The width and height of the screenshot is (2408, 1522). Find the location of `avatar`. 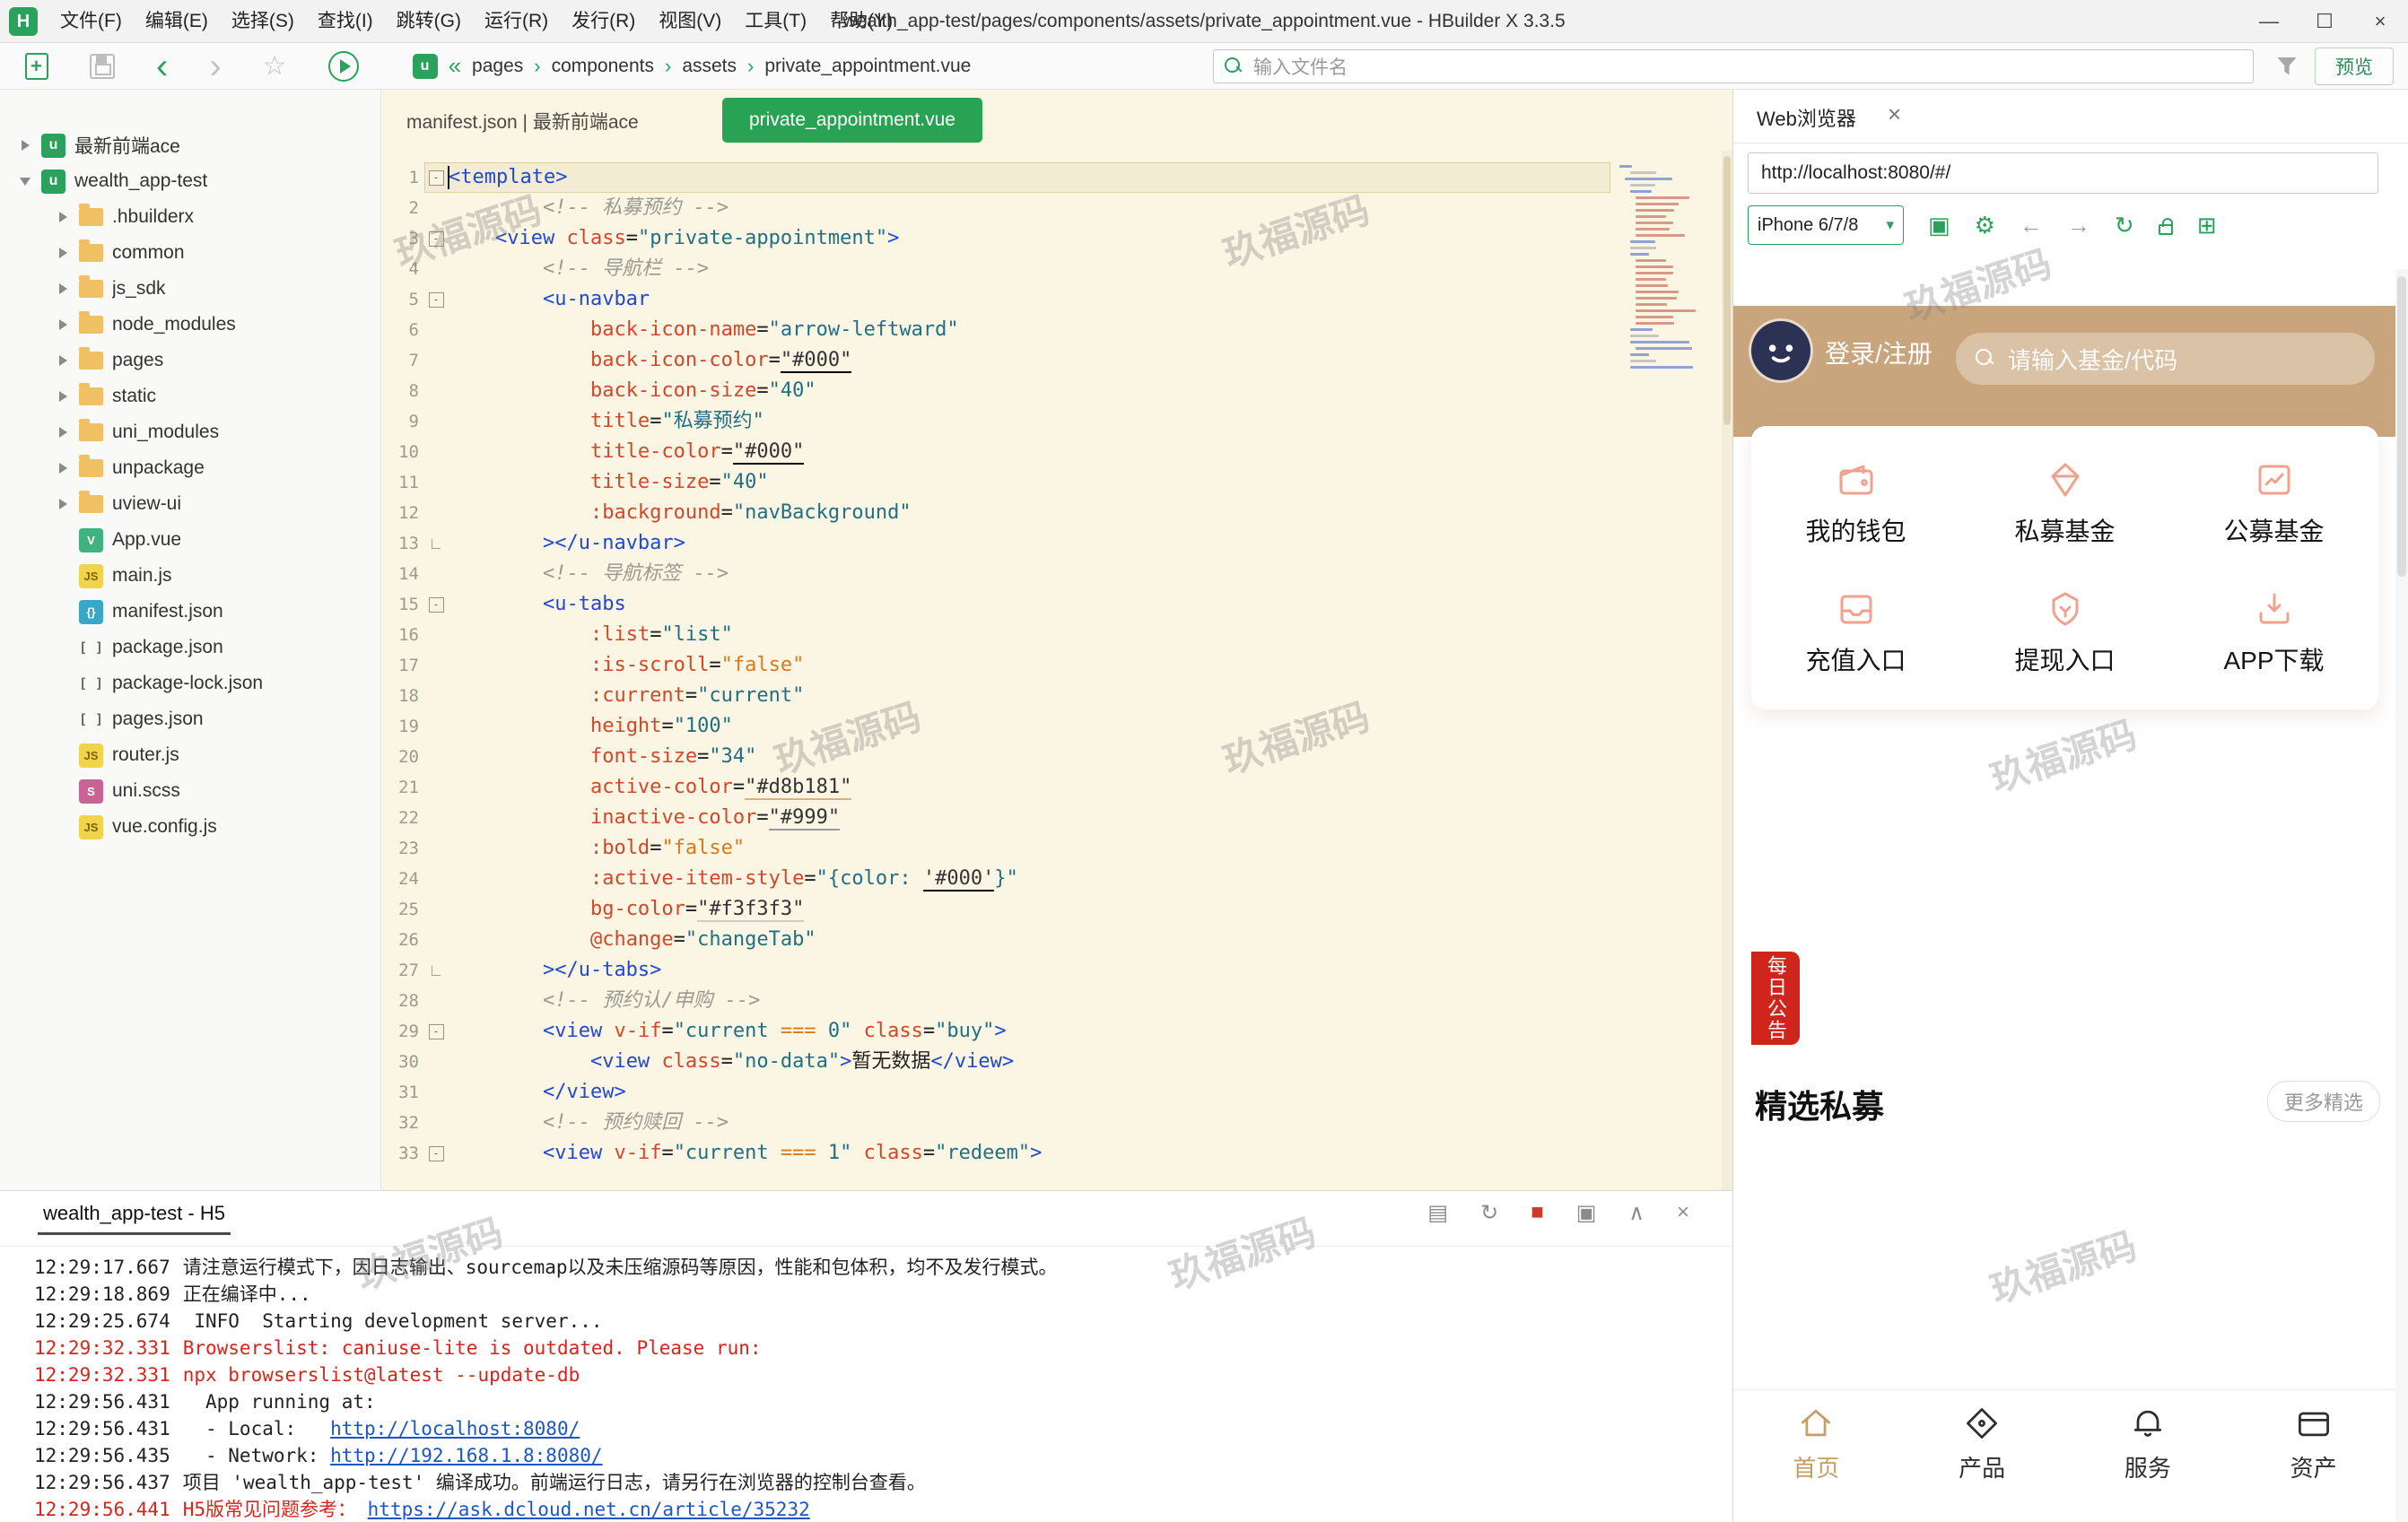

avatar is located at coordinates (1780, 350).